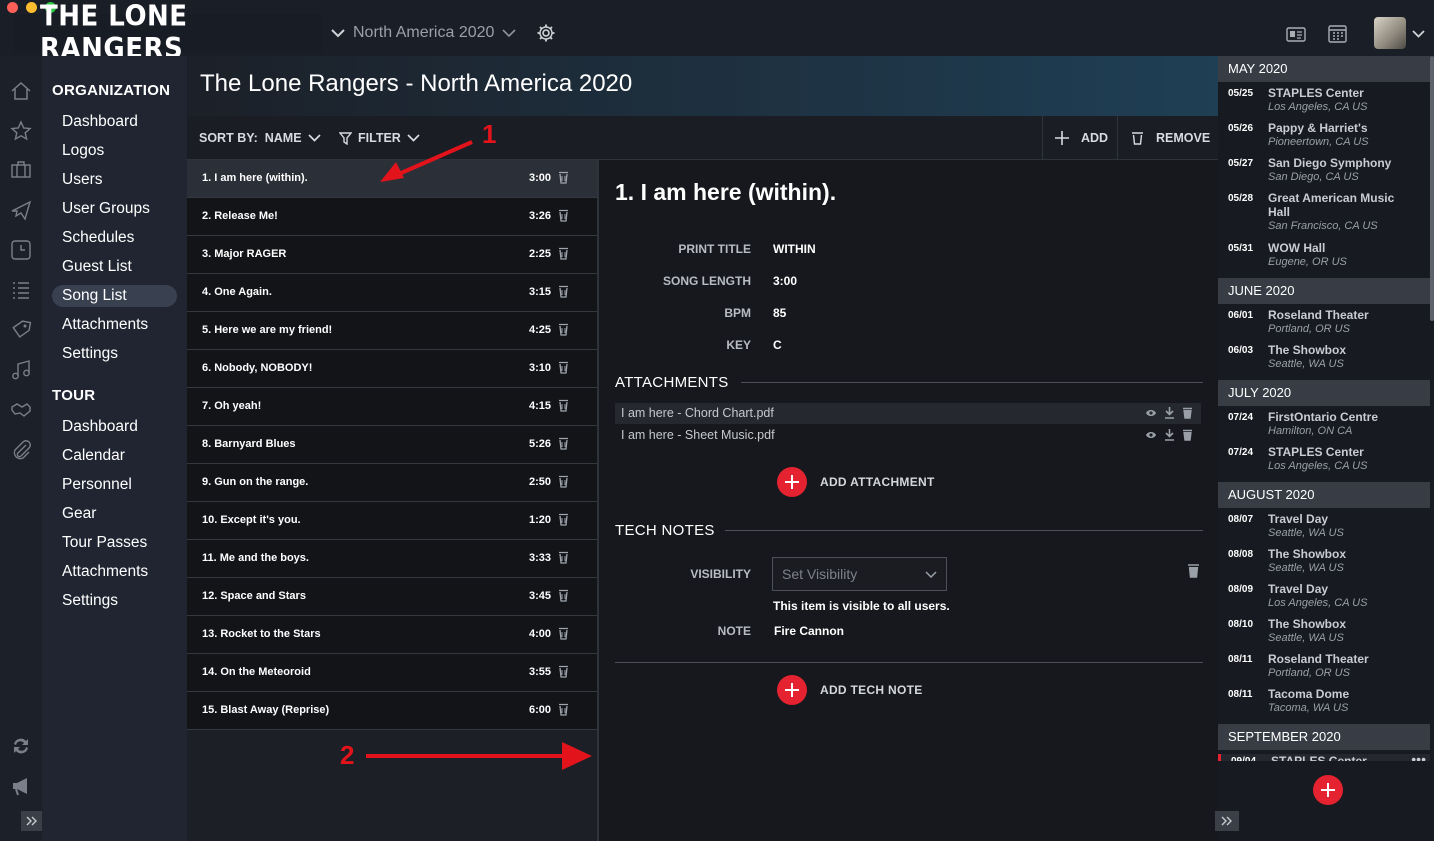 Image resolution: width=1434 pixels, height=841 pixels. What do you see at coordinates (779, 313) in the screenshot?
I see `bpm-value: 85` at bounding box center [779, 313].